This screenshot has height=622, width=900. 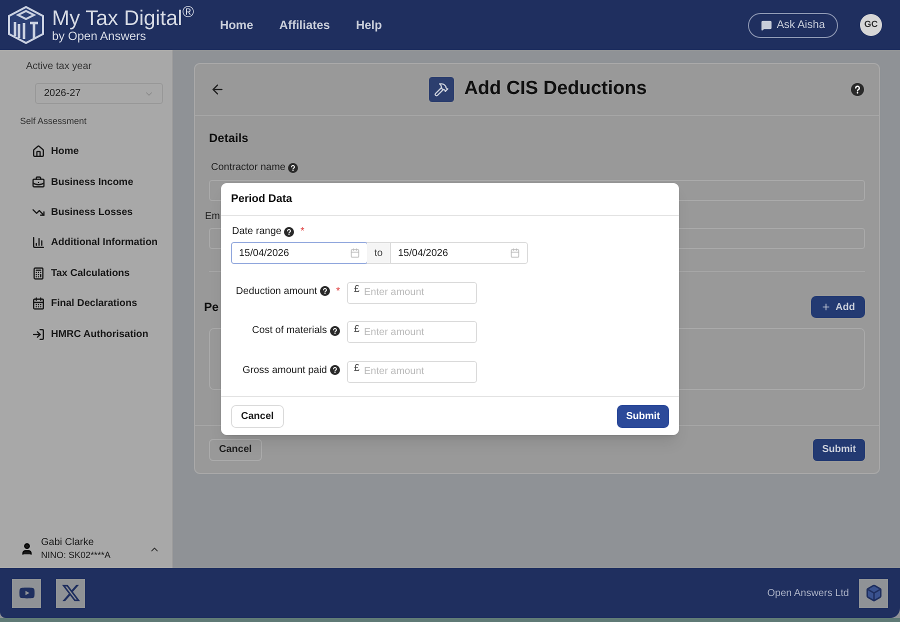 What do you see at coordinates (441, 89) in the screenshot?
I see `tools-icon` at bounding box center [441, 89].